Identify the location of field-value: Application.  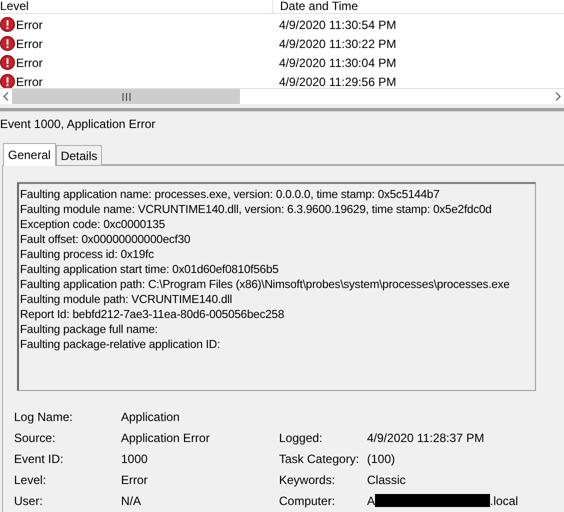
(151, 417).